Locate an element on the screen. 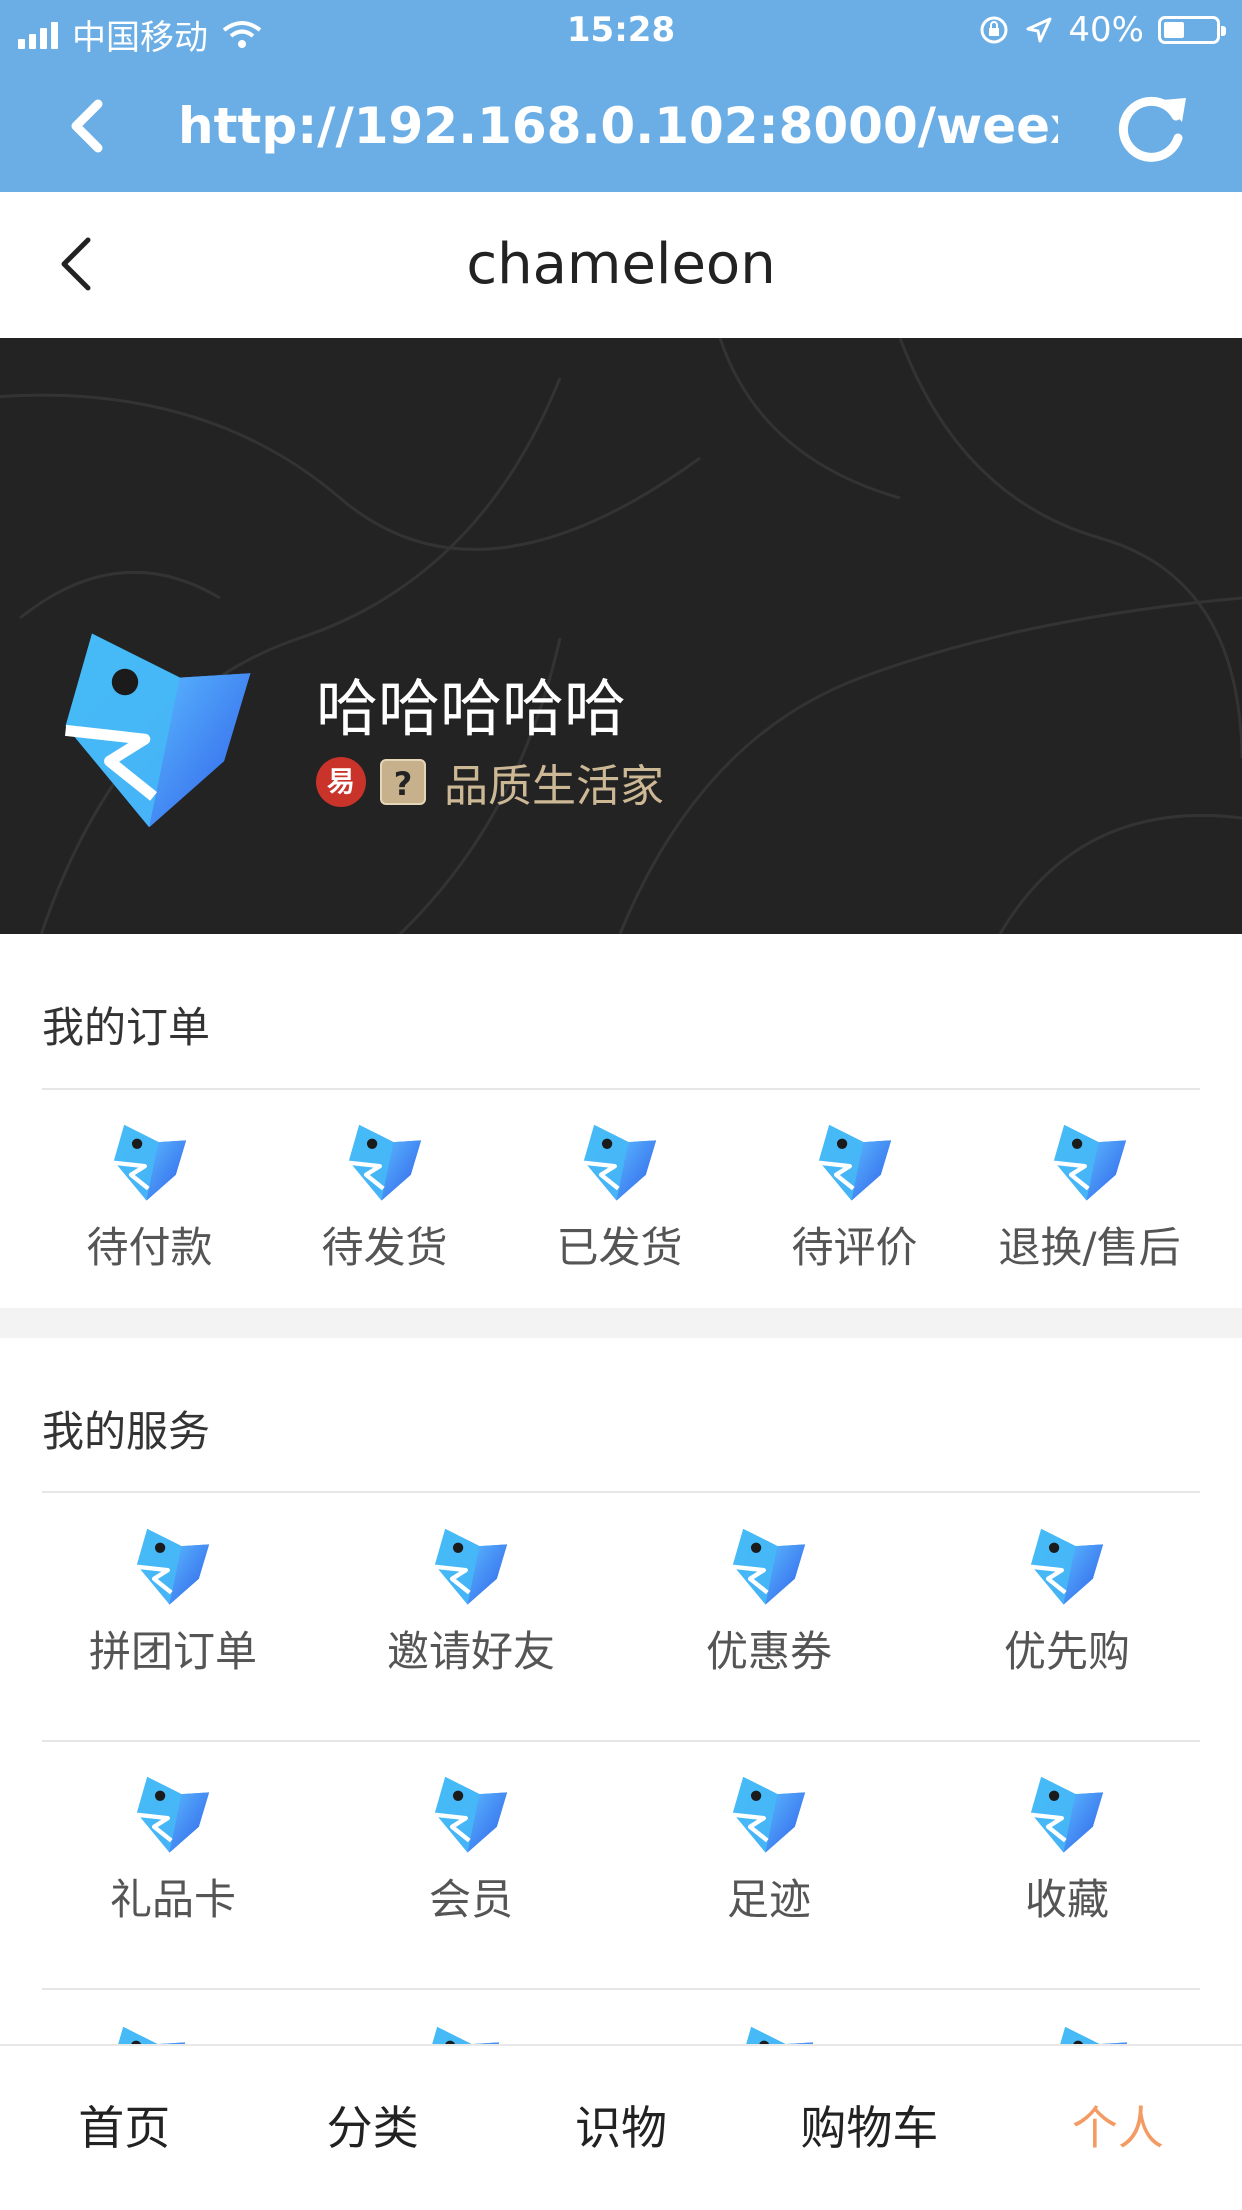 The width and height of the screenshot is (1242, 2210). orders-grid: 待付款 待发货 已发货 待评价 退换/售后 is located at coordinates (621, 1196).